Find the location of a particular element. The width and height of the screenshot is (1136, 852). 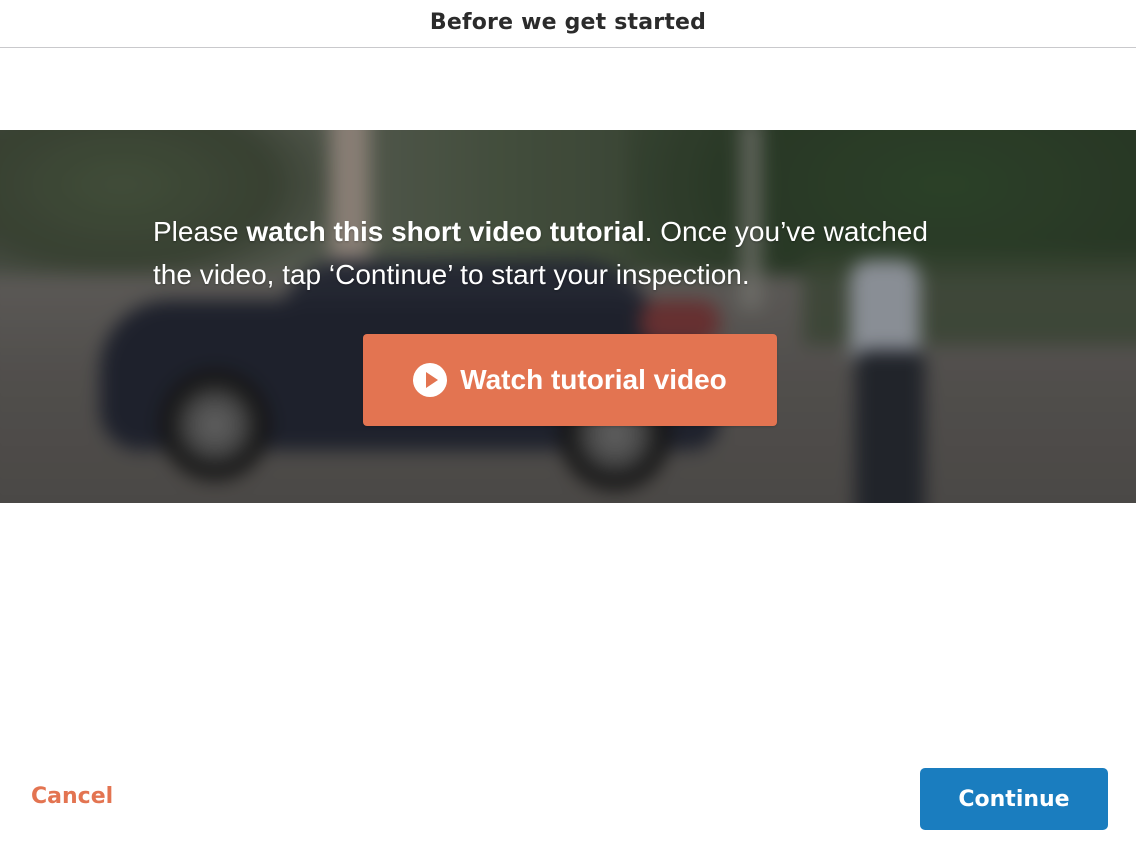

page-title: Before we get started is located at coordinates (568, 22).